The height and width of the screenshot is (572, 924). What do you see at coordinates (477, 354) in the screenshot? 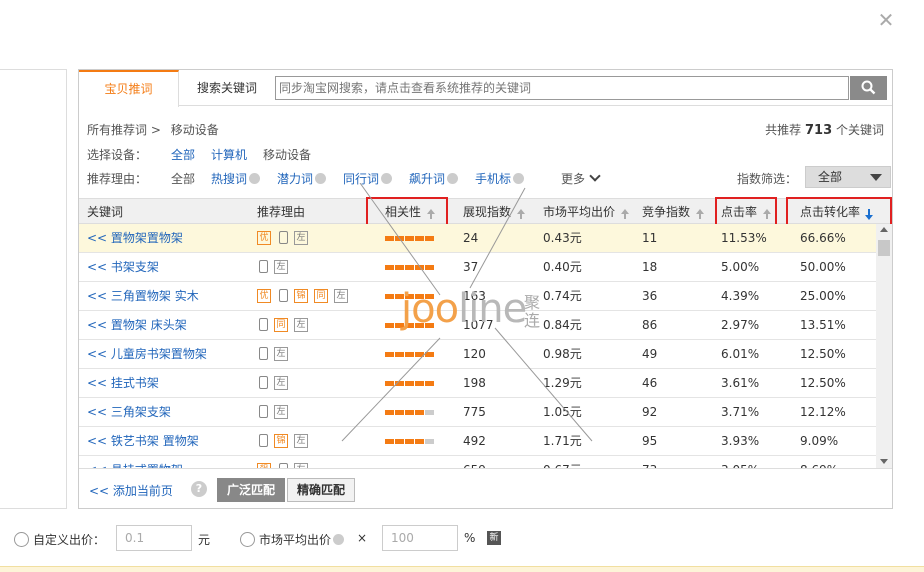
I see `table-row: << 儿童房书架置物架 左 120 0.98元 49 6.01% 12.50%` at bounding box center [477, 354].